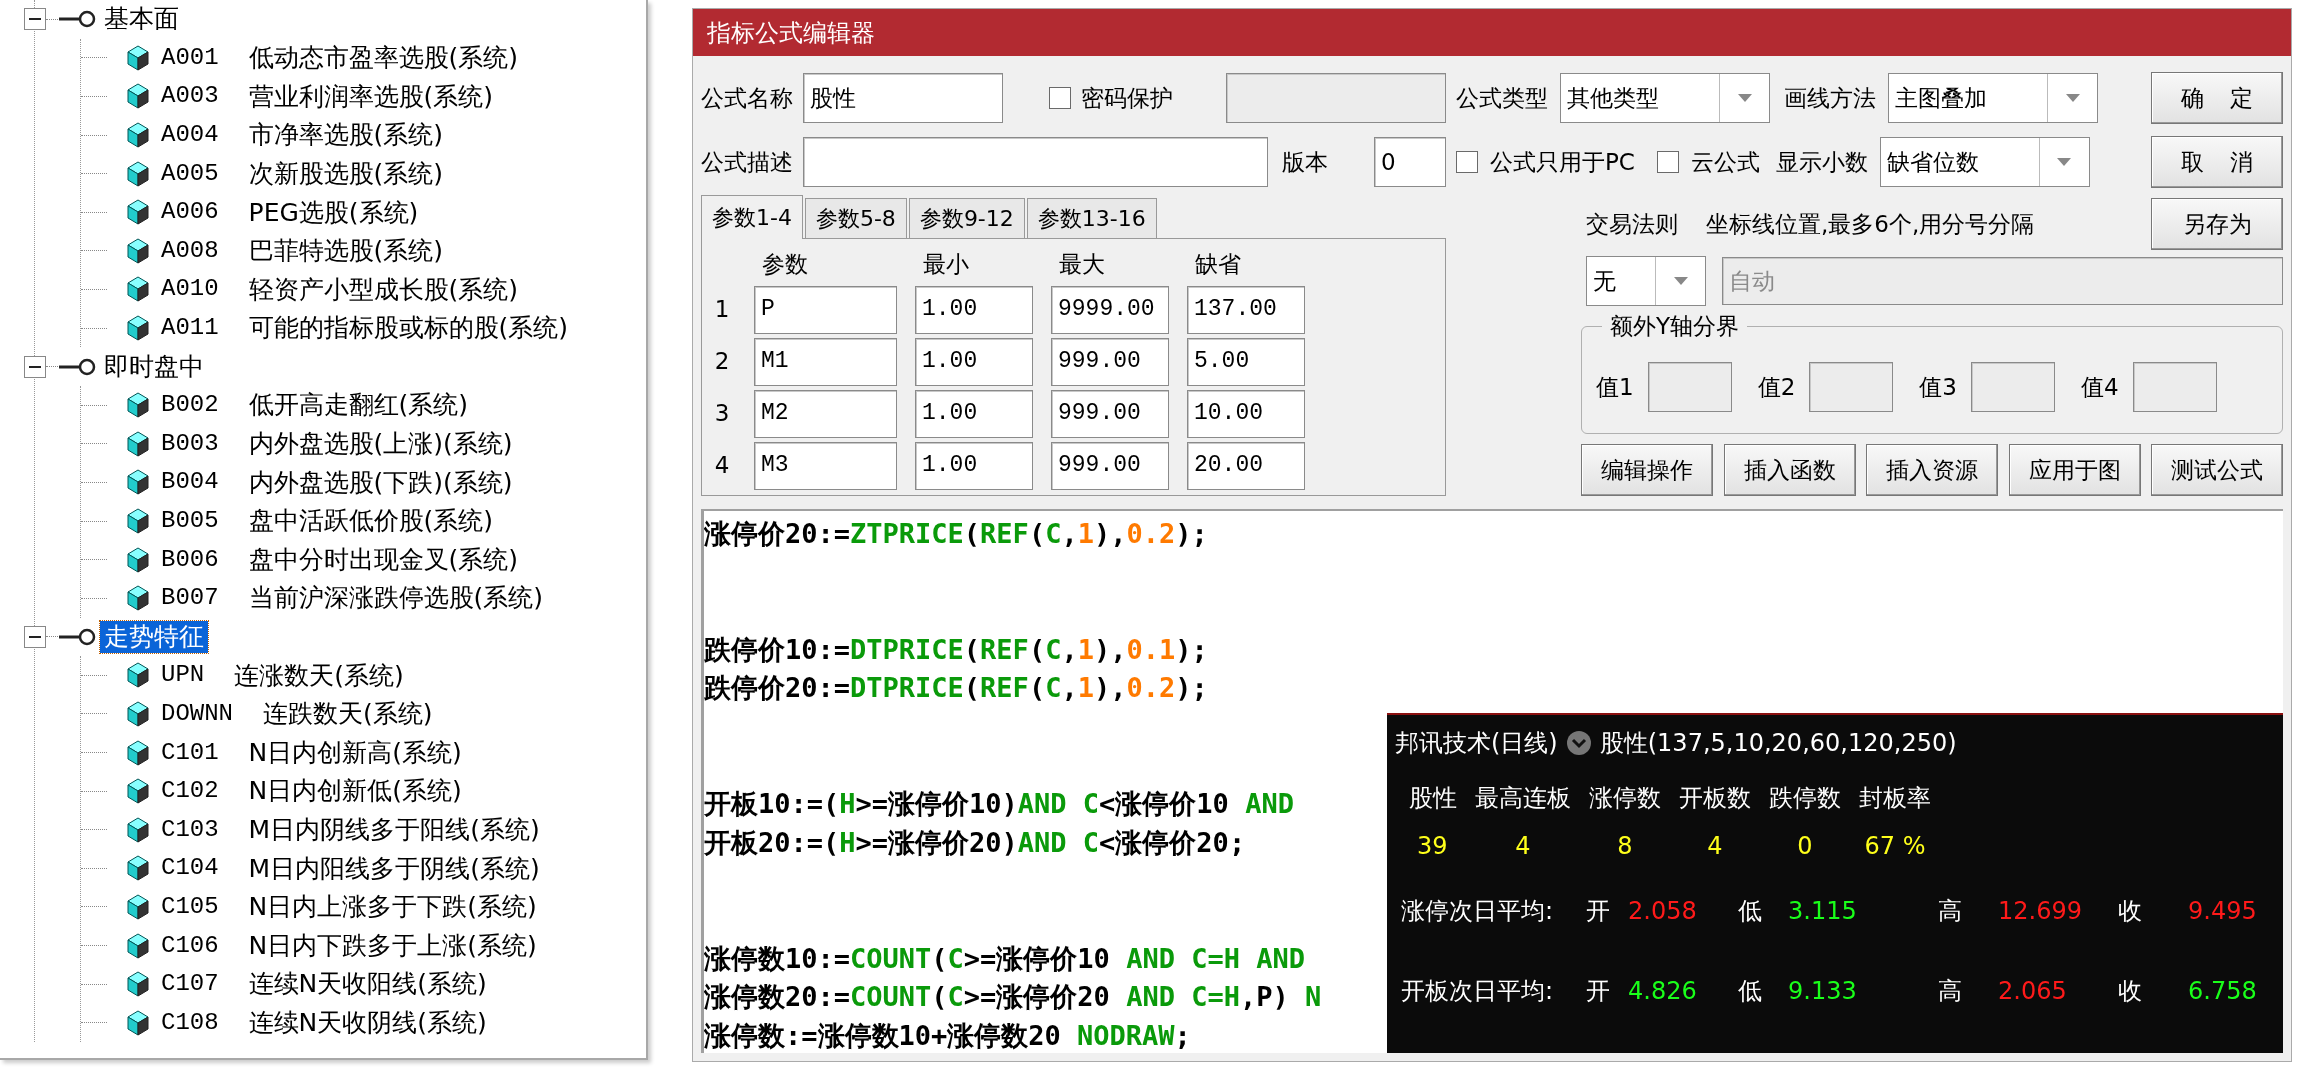  What do you see at coordinates (1013, 997) in the screenshot?
I see `code-line: 涨停数20:=COUNT(C>=涨停价20 AND C=H,P) N` at bounding box center [1013, 997].